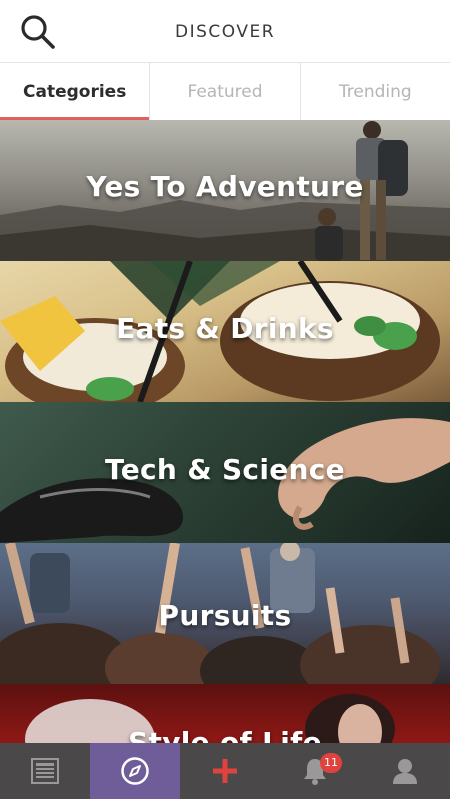 The image size is (450, 799). I want to click on category-label: Eats & Drinks, so click(225, 328).